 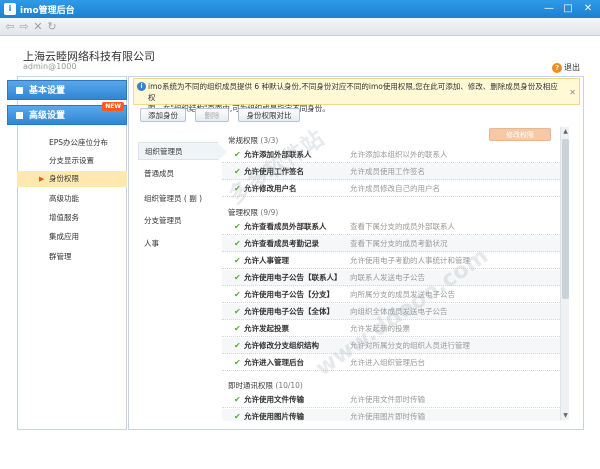 I want to click on scroll-thumb, so click(x=565, y=219).